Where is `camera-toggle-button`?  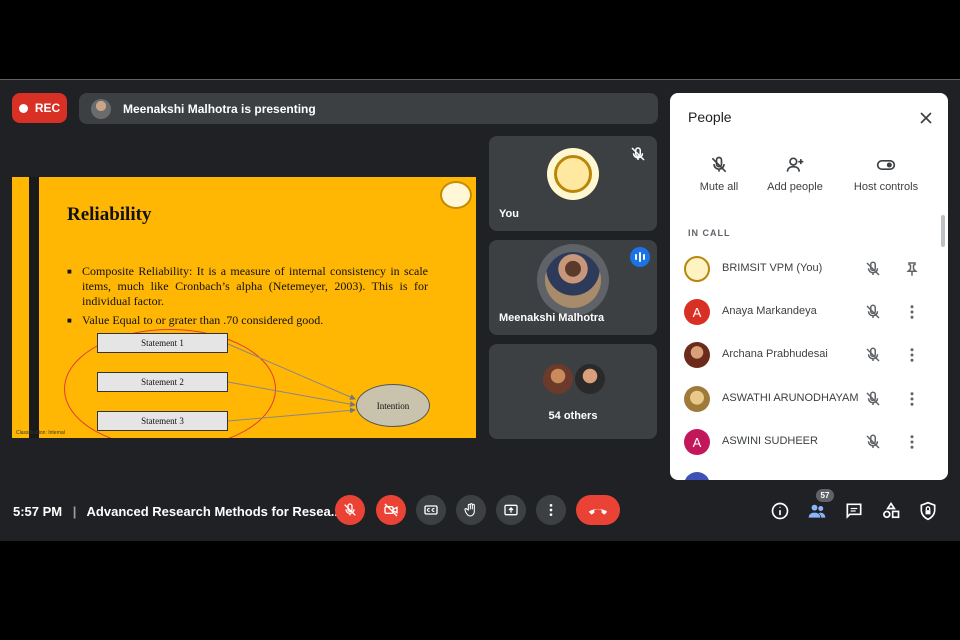 camera-toggle-button is located at coordinates (391, 510).